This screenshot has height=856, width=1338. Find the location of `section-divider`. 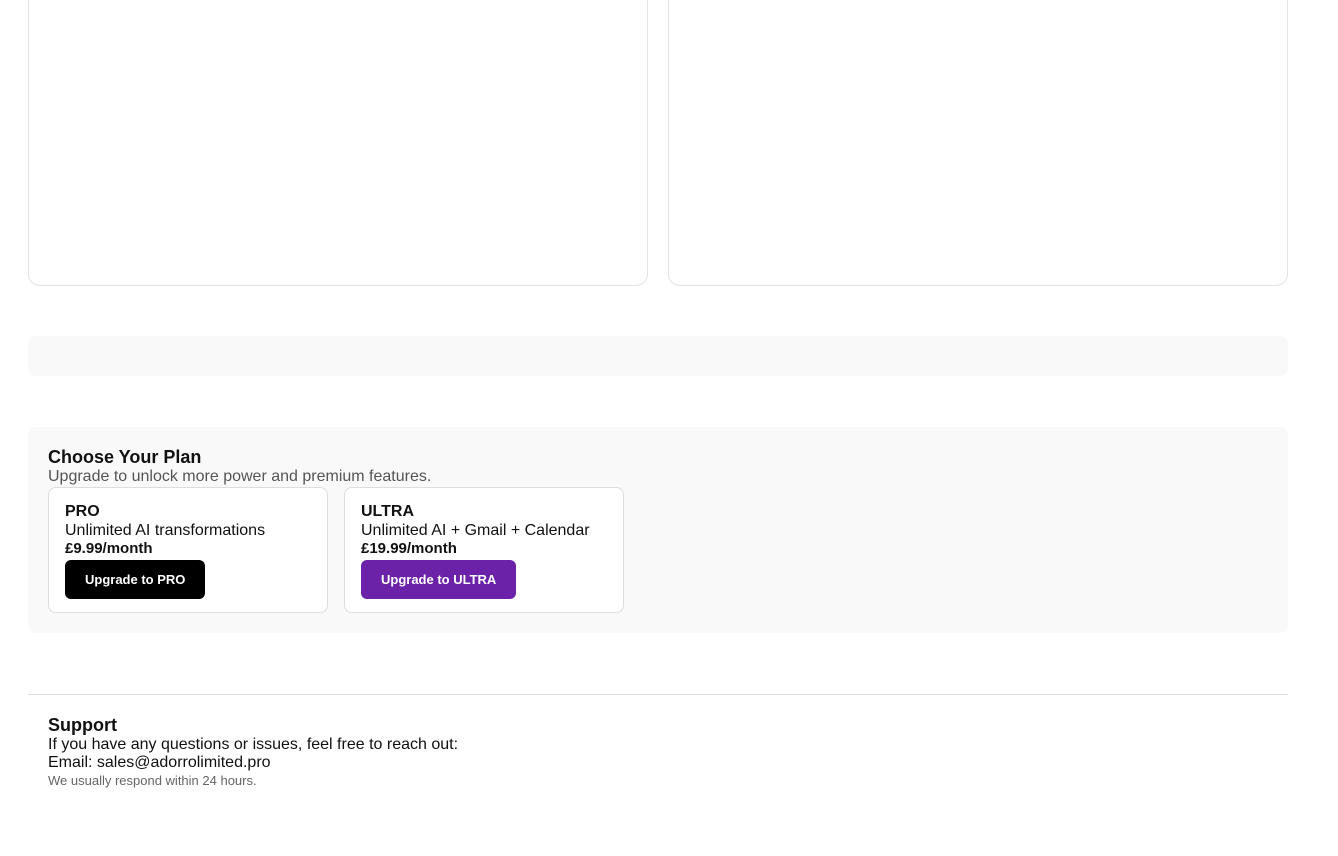

section-divider is located at coordinates (658, 694).